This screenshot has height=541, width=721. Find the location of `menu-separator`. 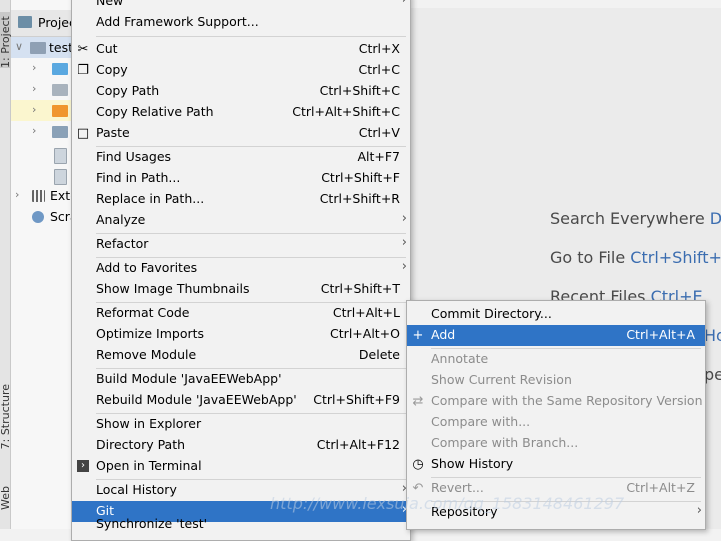

menu-separator is located at coordinates (251, 36).